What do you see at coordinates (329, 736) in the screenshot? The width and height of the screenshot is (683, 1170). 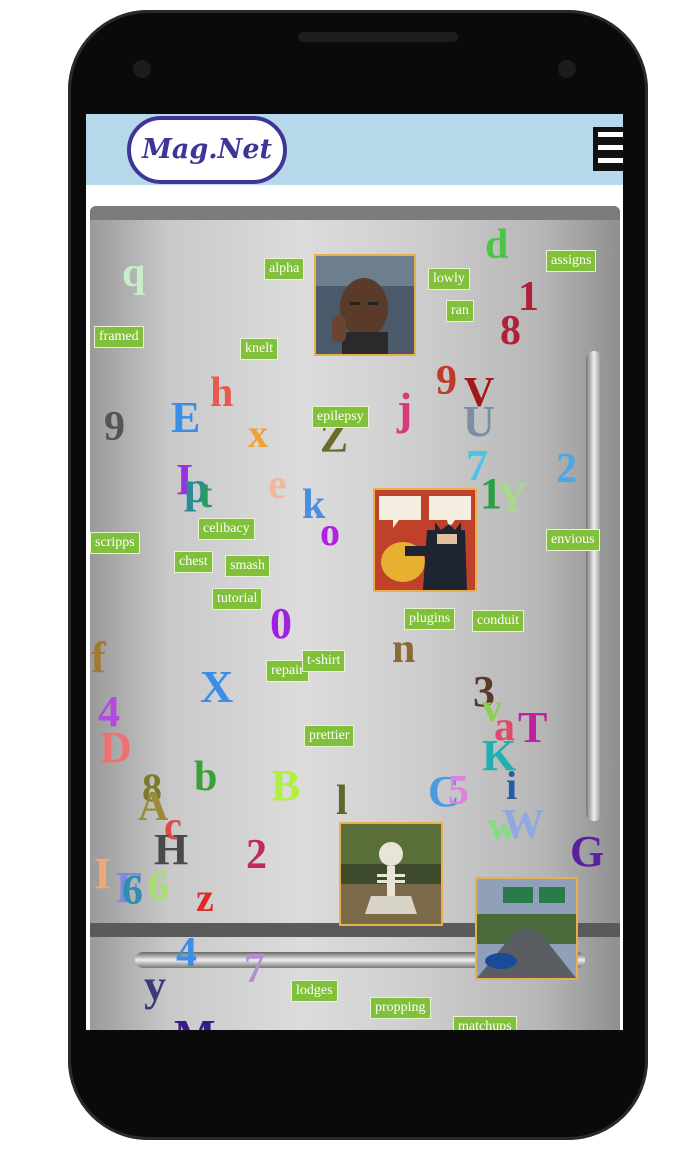 I see `word-magnet: prettier` at bounding box center [329, 736].